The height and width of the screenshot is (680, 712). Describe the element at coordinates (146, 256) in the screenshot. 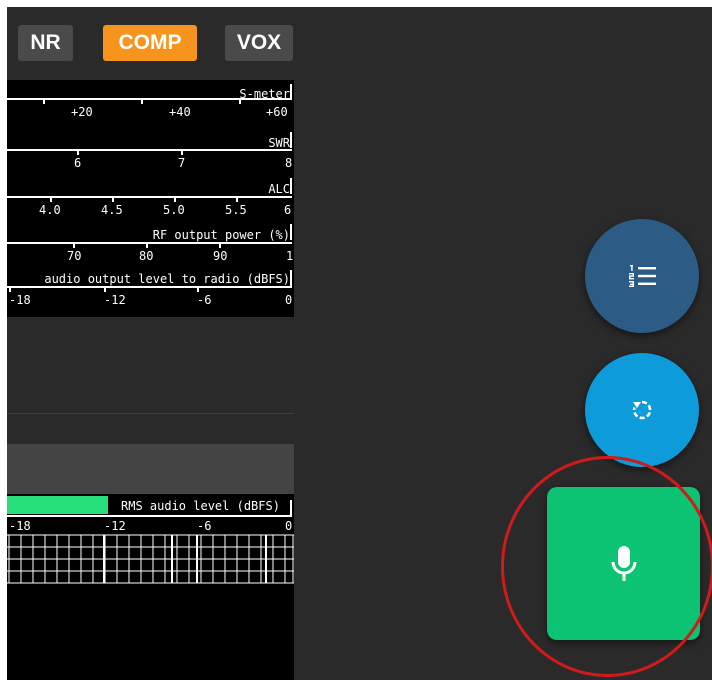

I see `meter-tick-label: 80` at that location.